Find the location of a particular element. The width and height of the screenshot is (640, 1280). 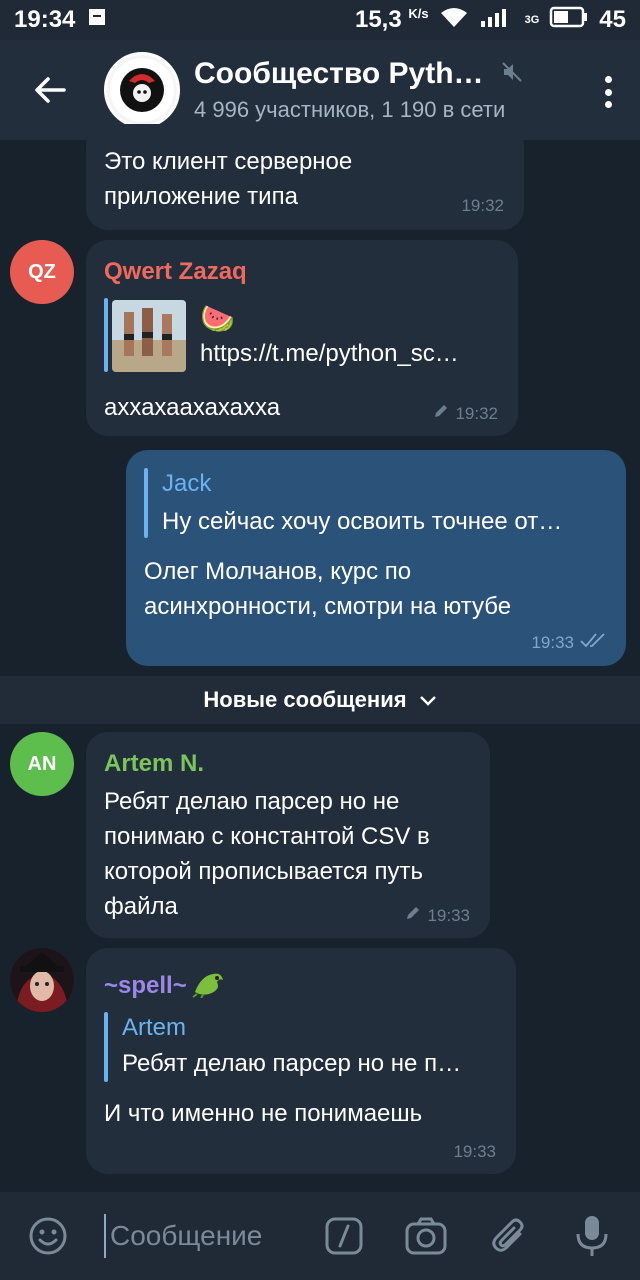

new-messages-divider: Новые сообщения is located at coordinates (320, 700).